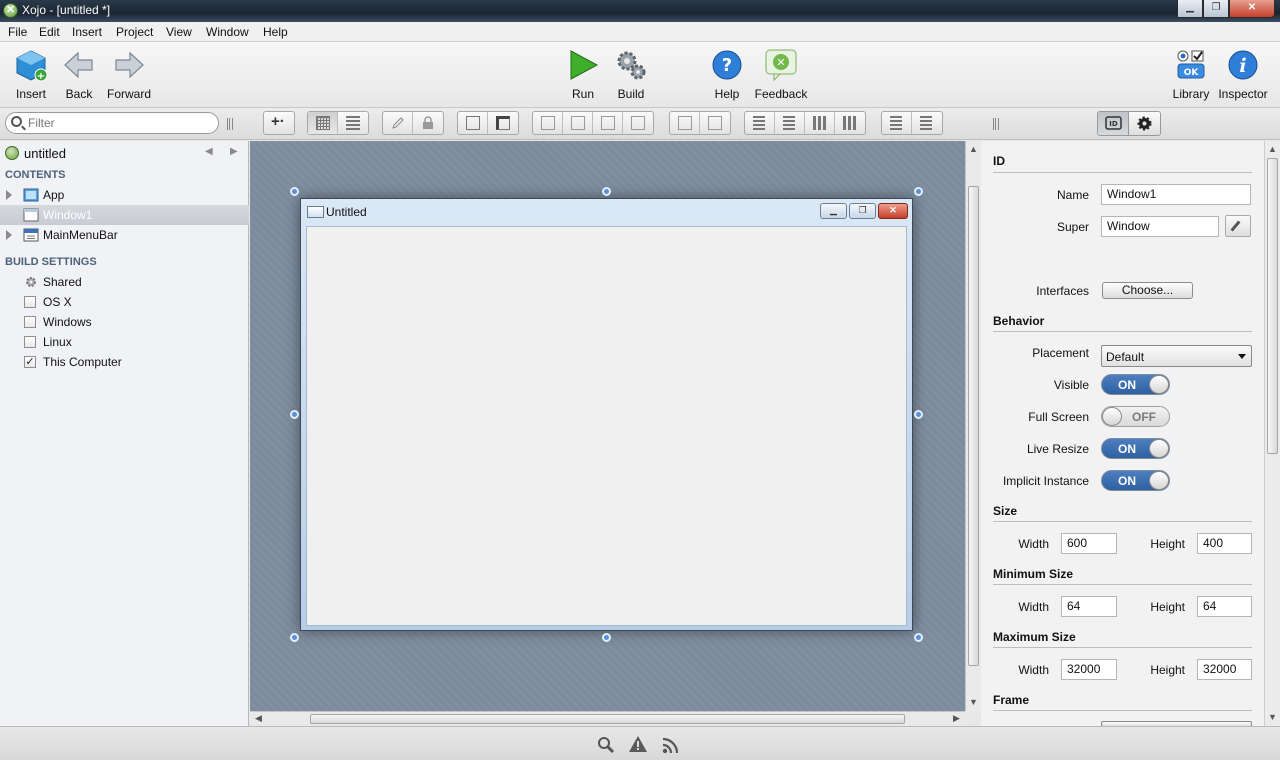 The height and width of the screenshot is (760, 1280). I want to click on horizontal-scroll-thumb, so click(607, 719).